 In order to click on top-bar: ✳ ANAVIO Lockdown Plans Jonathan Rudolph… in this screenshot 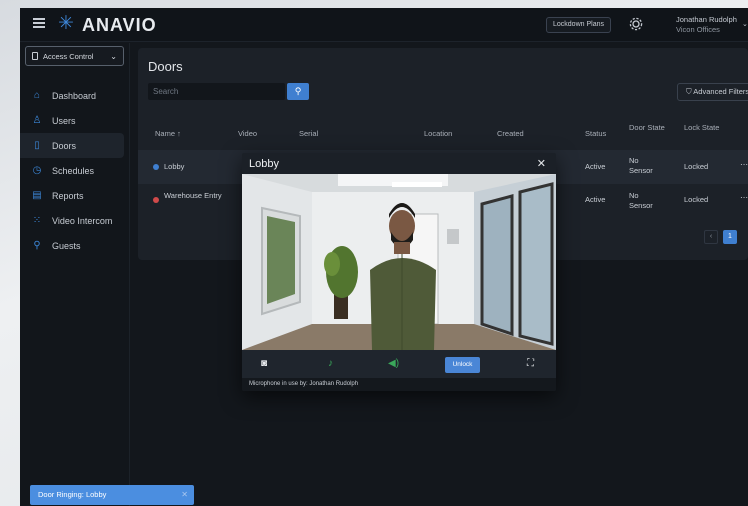, I will do `click(384, 25)`.